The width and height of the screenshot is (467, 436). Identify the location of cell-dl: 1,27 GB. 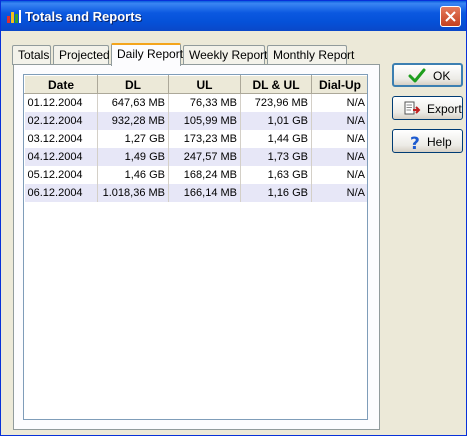
(133, 138).